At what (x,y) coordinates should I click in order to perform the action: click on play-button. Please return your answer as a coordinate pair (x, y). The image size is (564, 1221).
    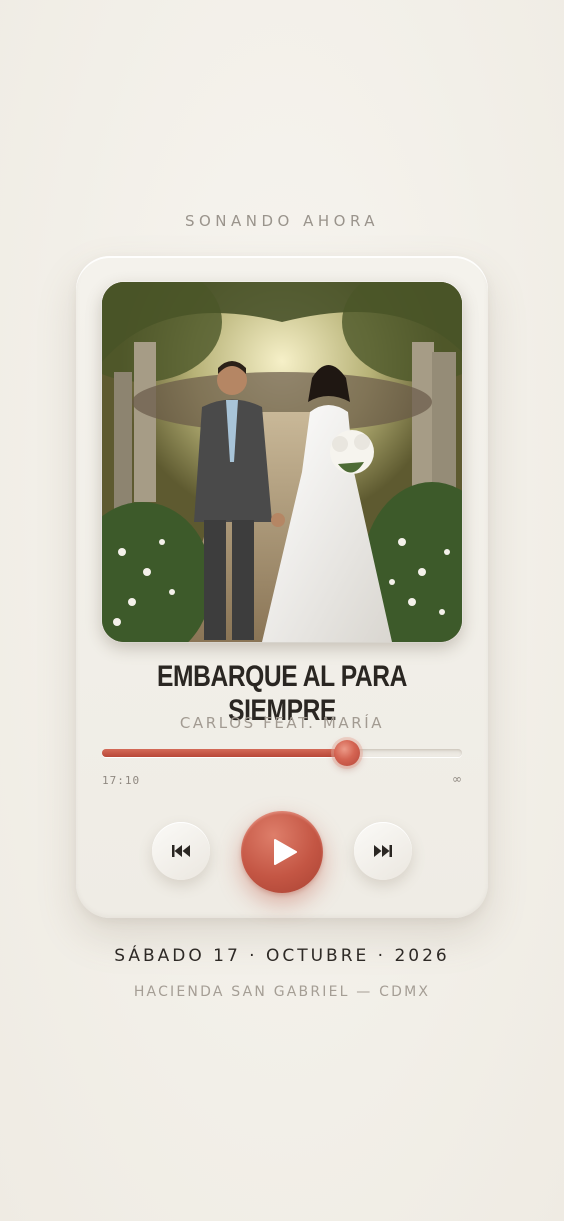
    Looking at the image, I should click on (282, 852).